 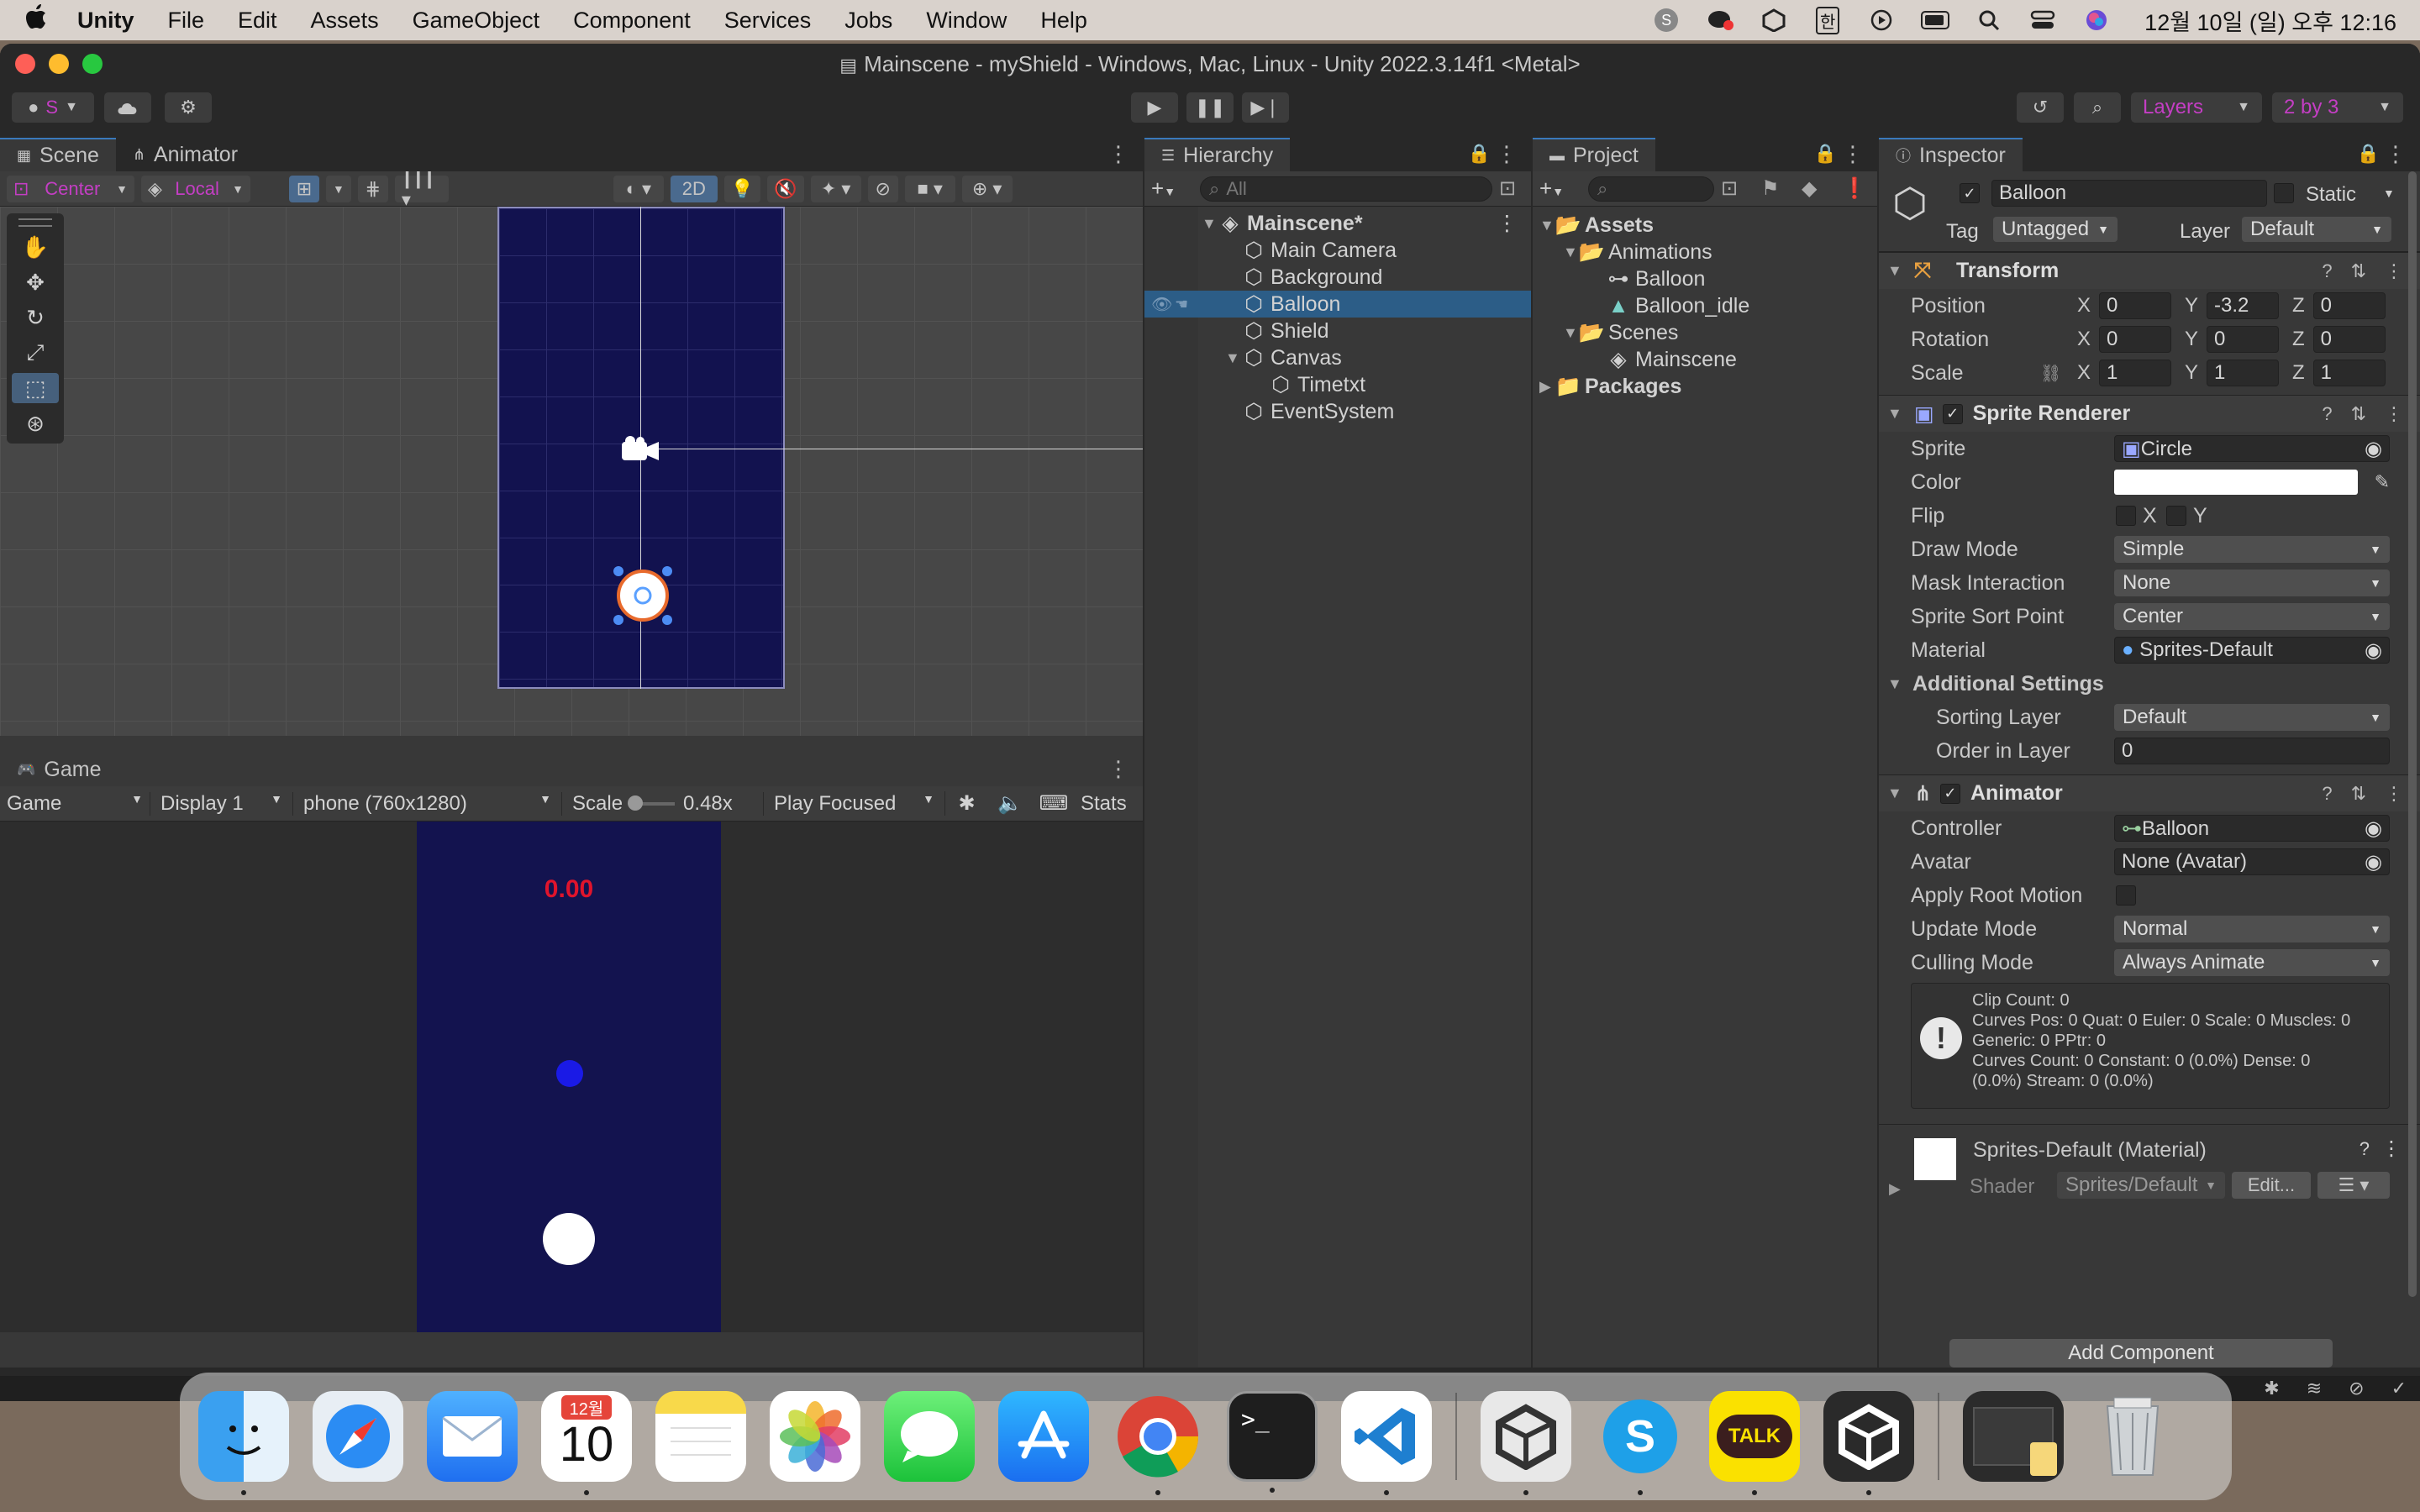 I want to click on ruler-button: ┃┃┃ ▾, so click(x=421, y=188).